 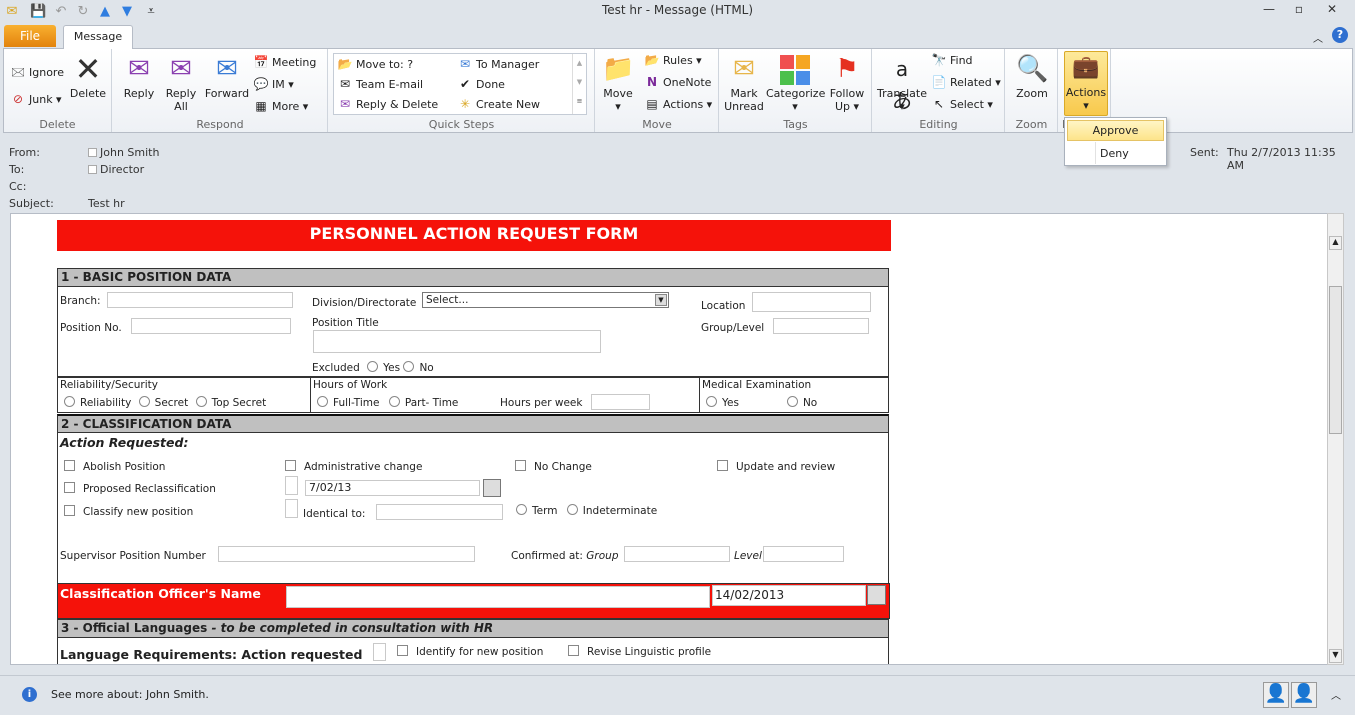 What do you see at coordinates (902, 83) in the screenshot?
I see `translate-button: aあ Translate ▾` at bounding box center [902, 83].